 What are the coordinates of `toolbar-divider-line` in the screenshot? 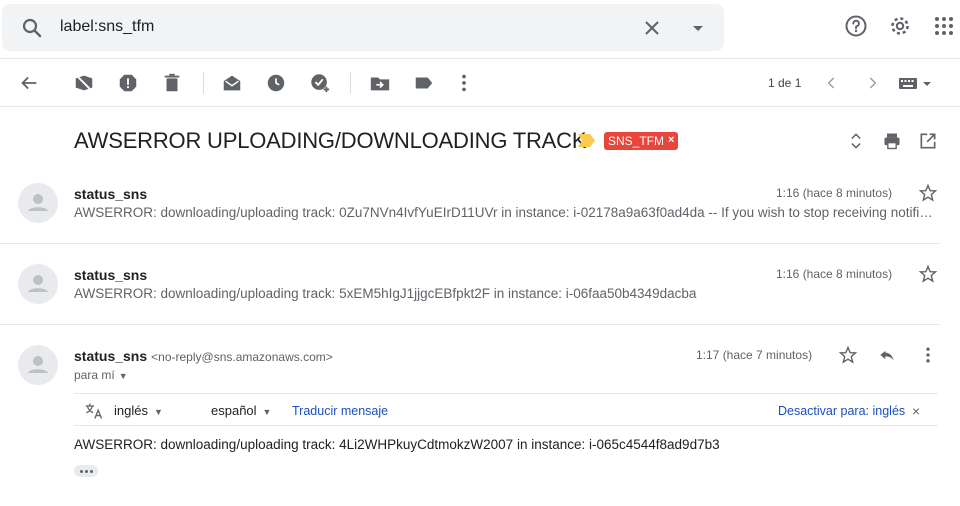 It's located at (480, 106).